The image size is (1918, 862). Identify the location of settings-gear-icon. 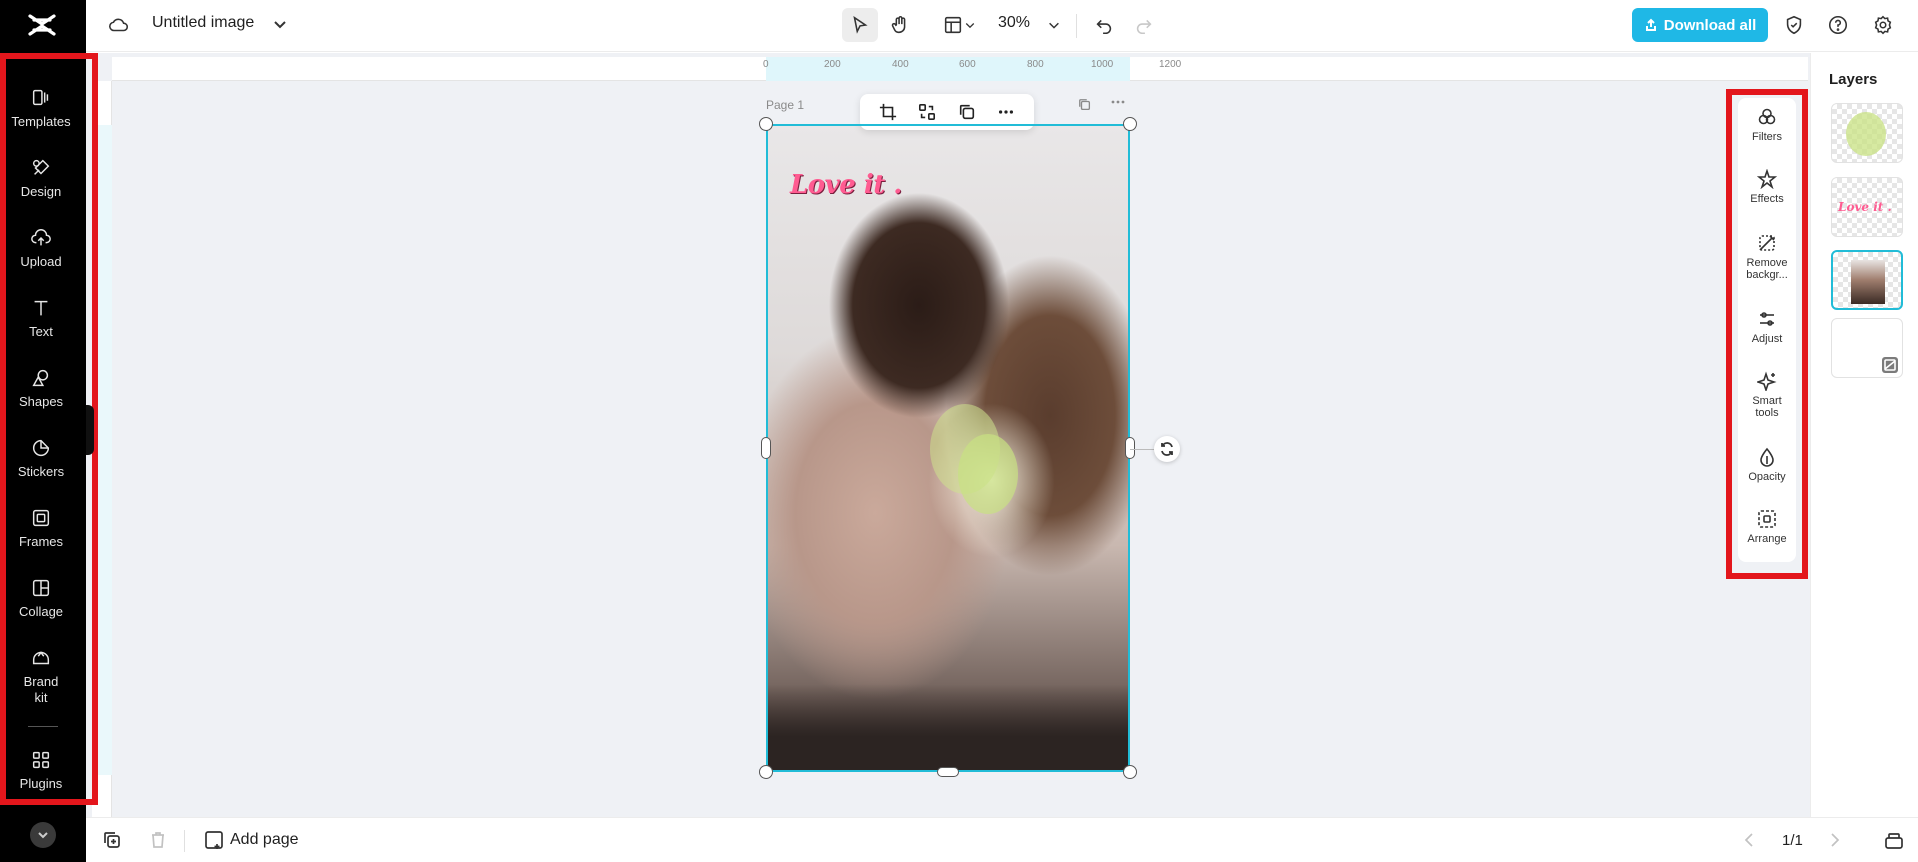
(1884, 26).